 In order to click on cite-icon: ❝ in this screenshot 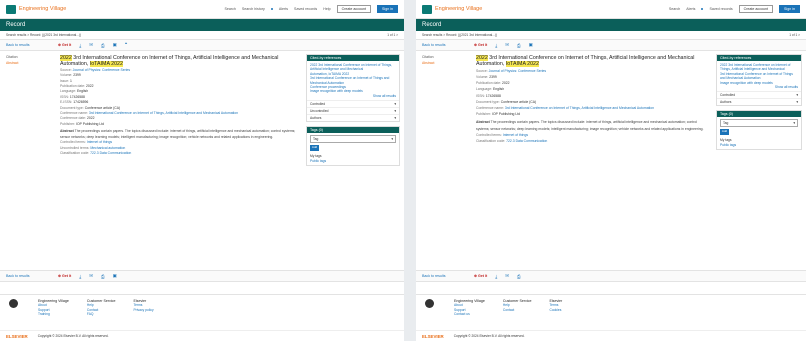, I will do `click(126, 45)`.